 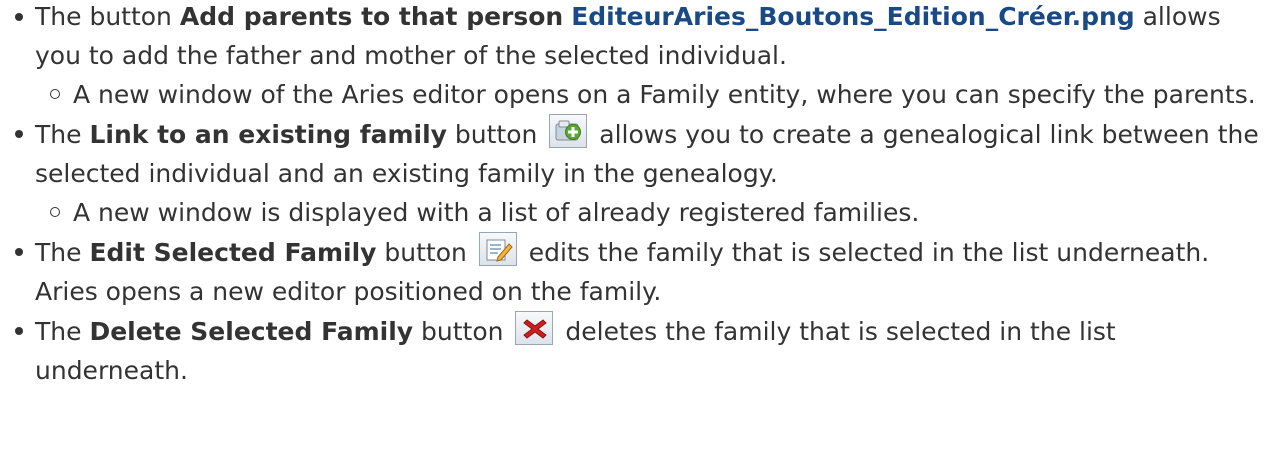 I want to click on item-bold-label: Edit Selected Family, so click(x=233, y=252).